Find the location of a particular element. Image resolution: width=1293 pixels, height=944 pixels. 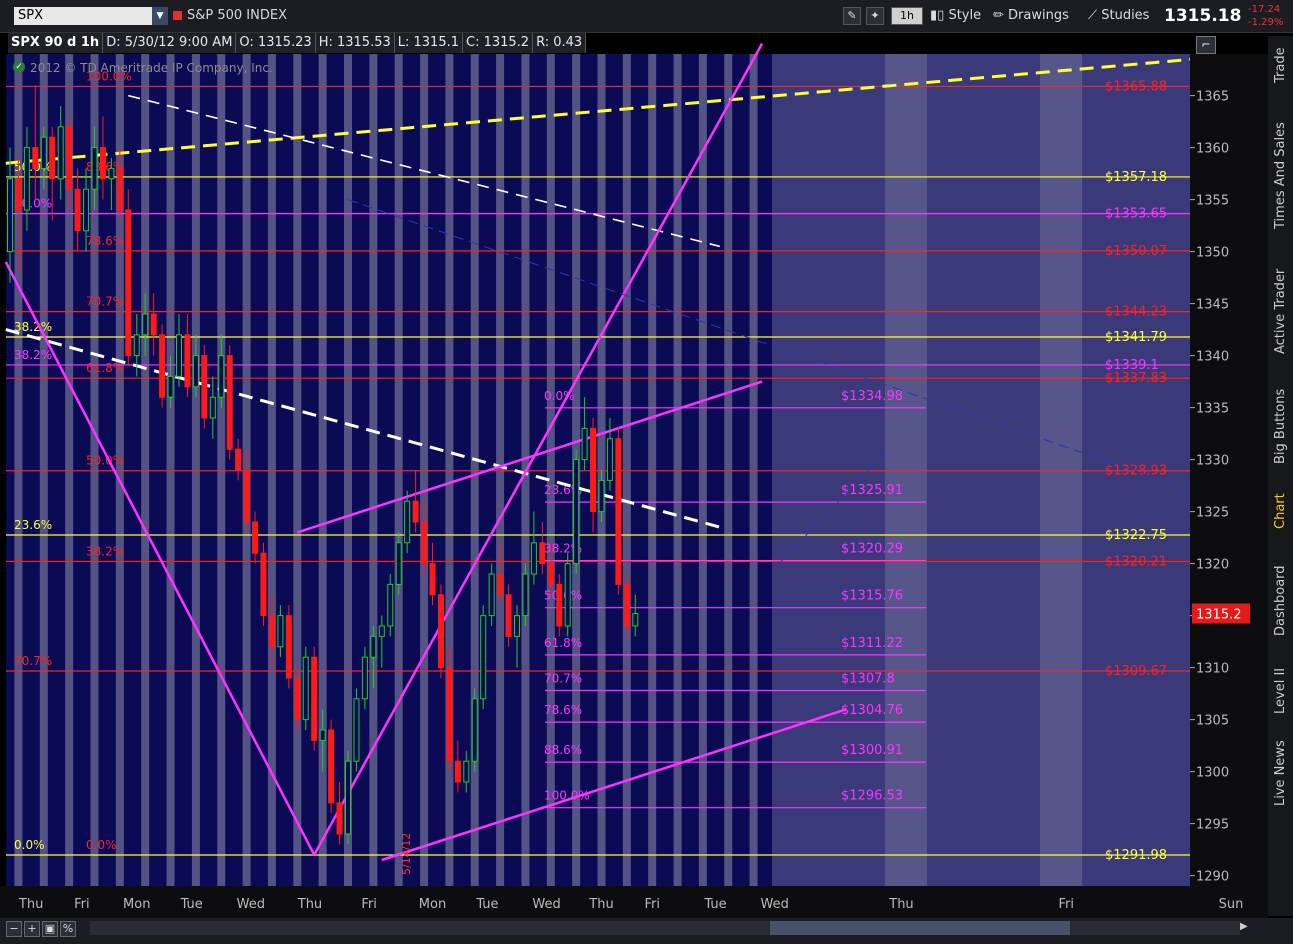

zoom-fit-icon: ▣ is located at coordinates (50, 929).